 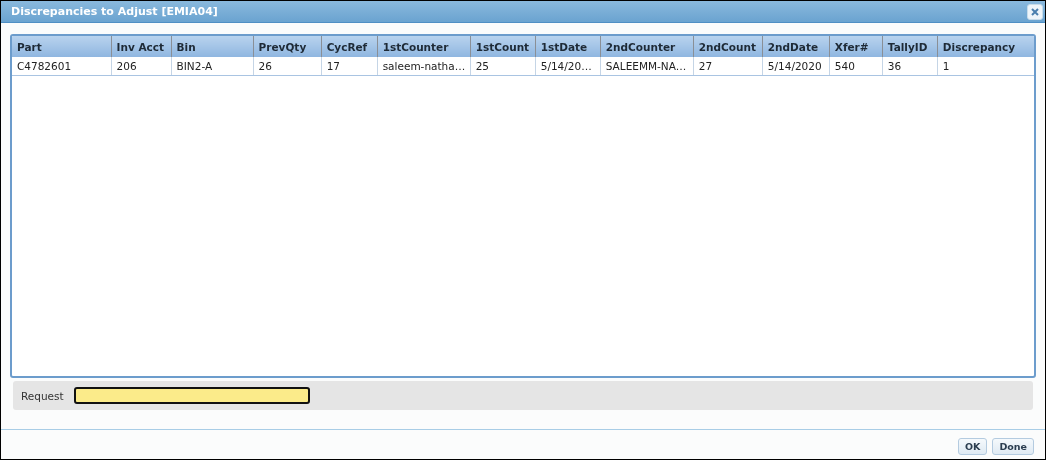 What do you see at coordinates (985, 46) in the screenshot?
I see `column-header: Discrepancy` at bounding box center [985, 46].